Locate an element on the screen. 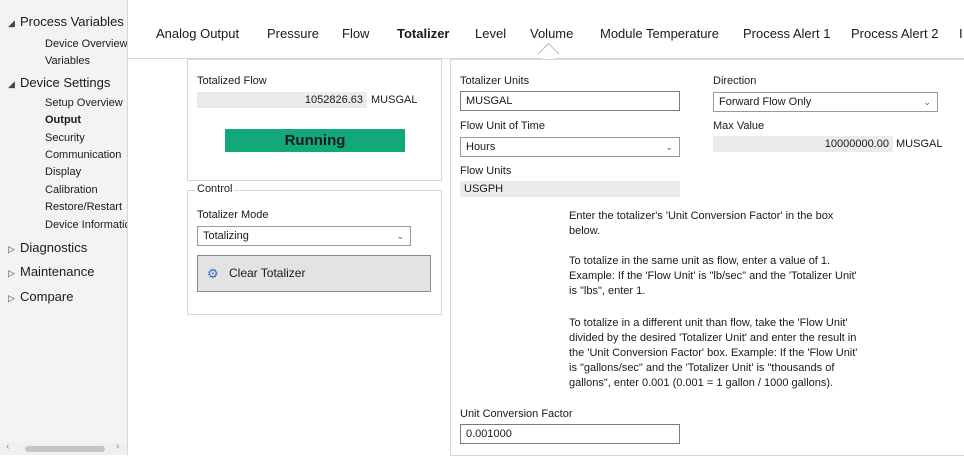  tree-group-compare: ▷ Compare is located at coordinates (40, 296).